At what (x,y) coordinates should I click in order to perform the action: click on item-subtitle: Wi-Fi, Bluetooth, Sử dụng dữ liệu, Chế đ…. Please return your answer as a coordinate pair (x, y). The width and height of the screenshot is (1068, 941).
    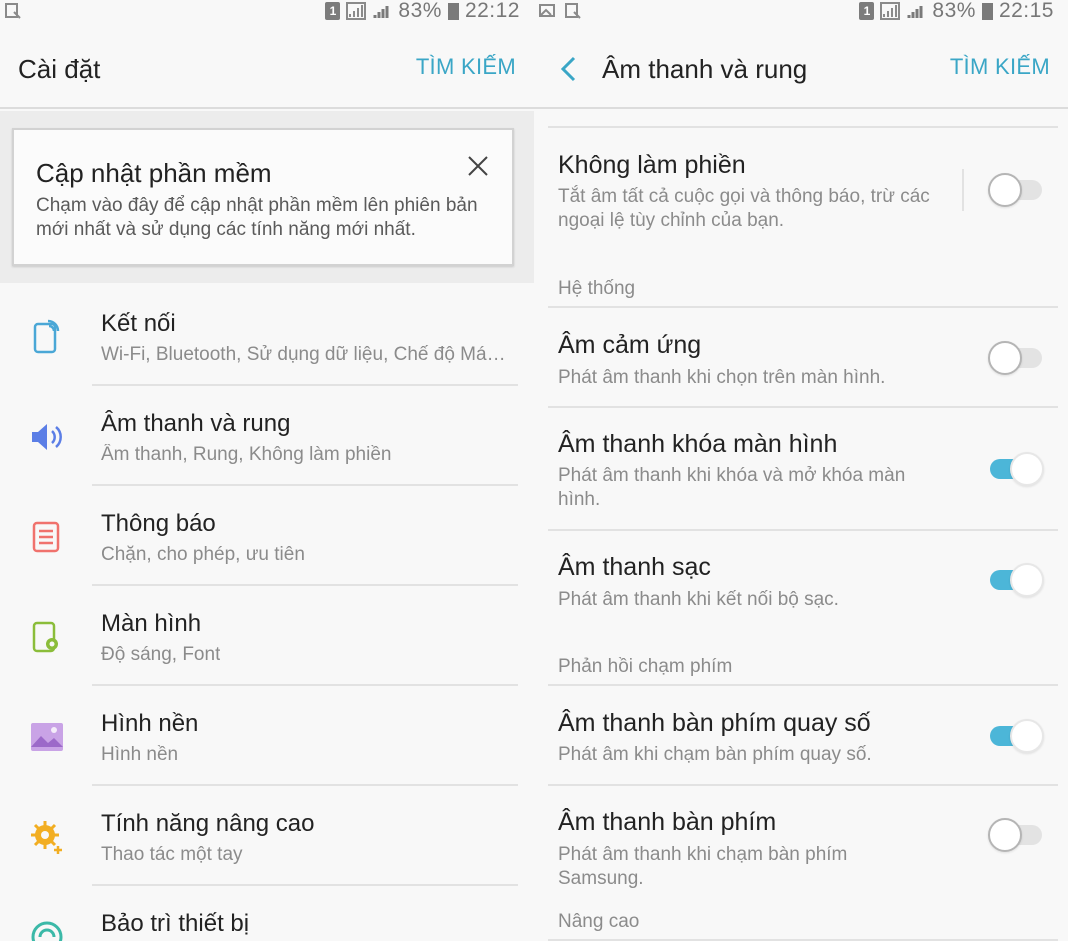
    Looking at the image, I should click on (303, 354).